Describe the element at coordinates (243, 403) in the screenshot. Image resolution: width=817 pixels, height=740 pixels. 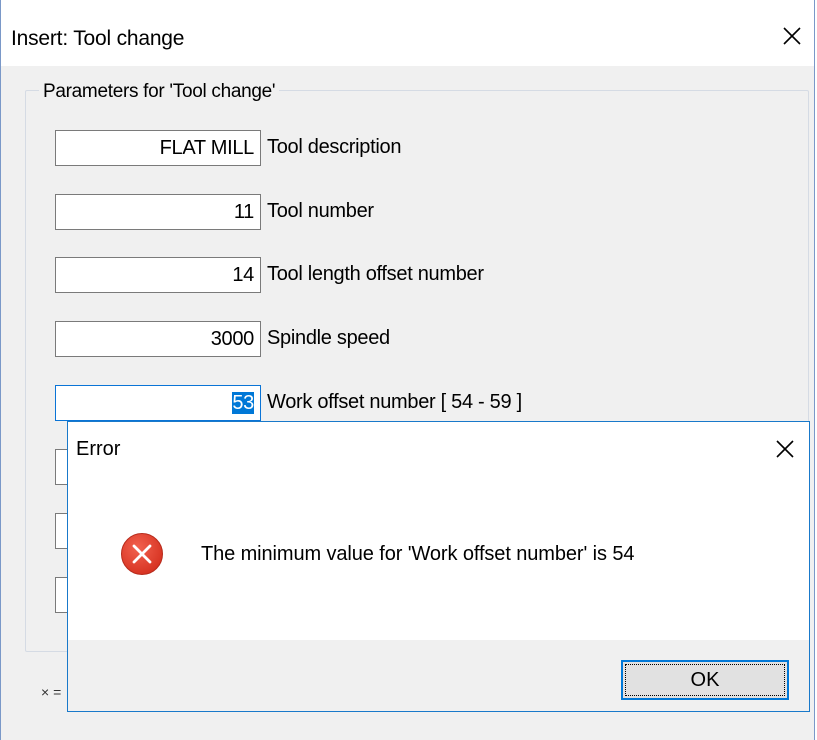
I see `work-offset-selected-text: 53` at that location.